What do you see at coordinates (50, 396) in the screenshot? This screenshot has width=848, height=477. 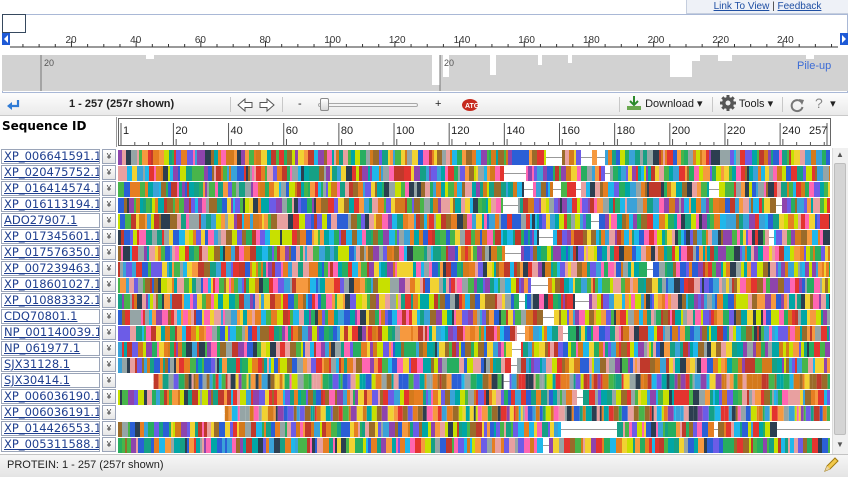 I see `sequence-id-link: XP_006036190.1` at bounding box center [50, 396].